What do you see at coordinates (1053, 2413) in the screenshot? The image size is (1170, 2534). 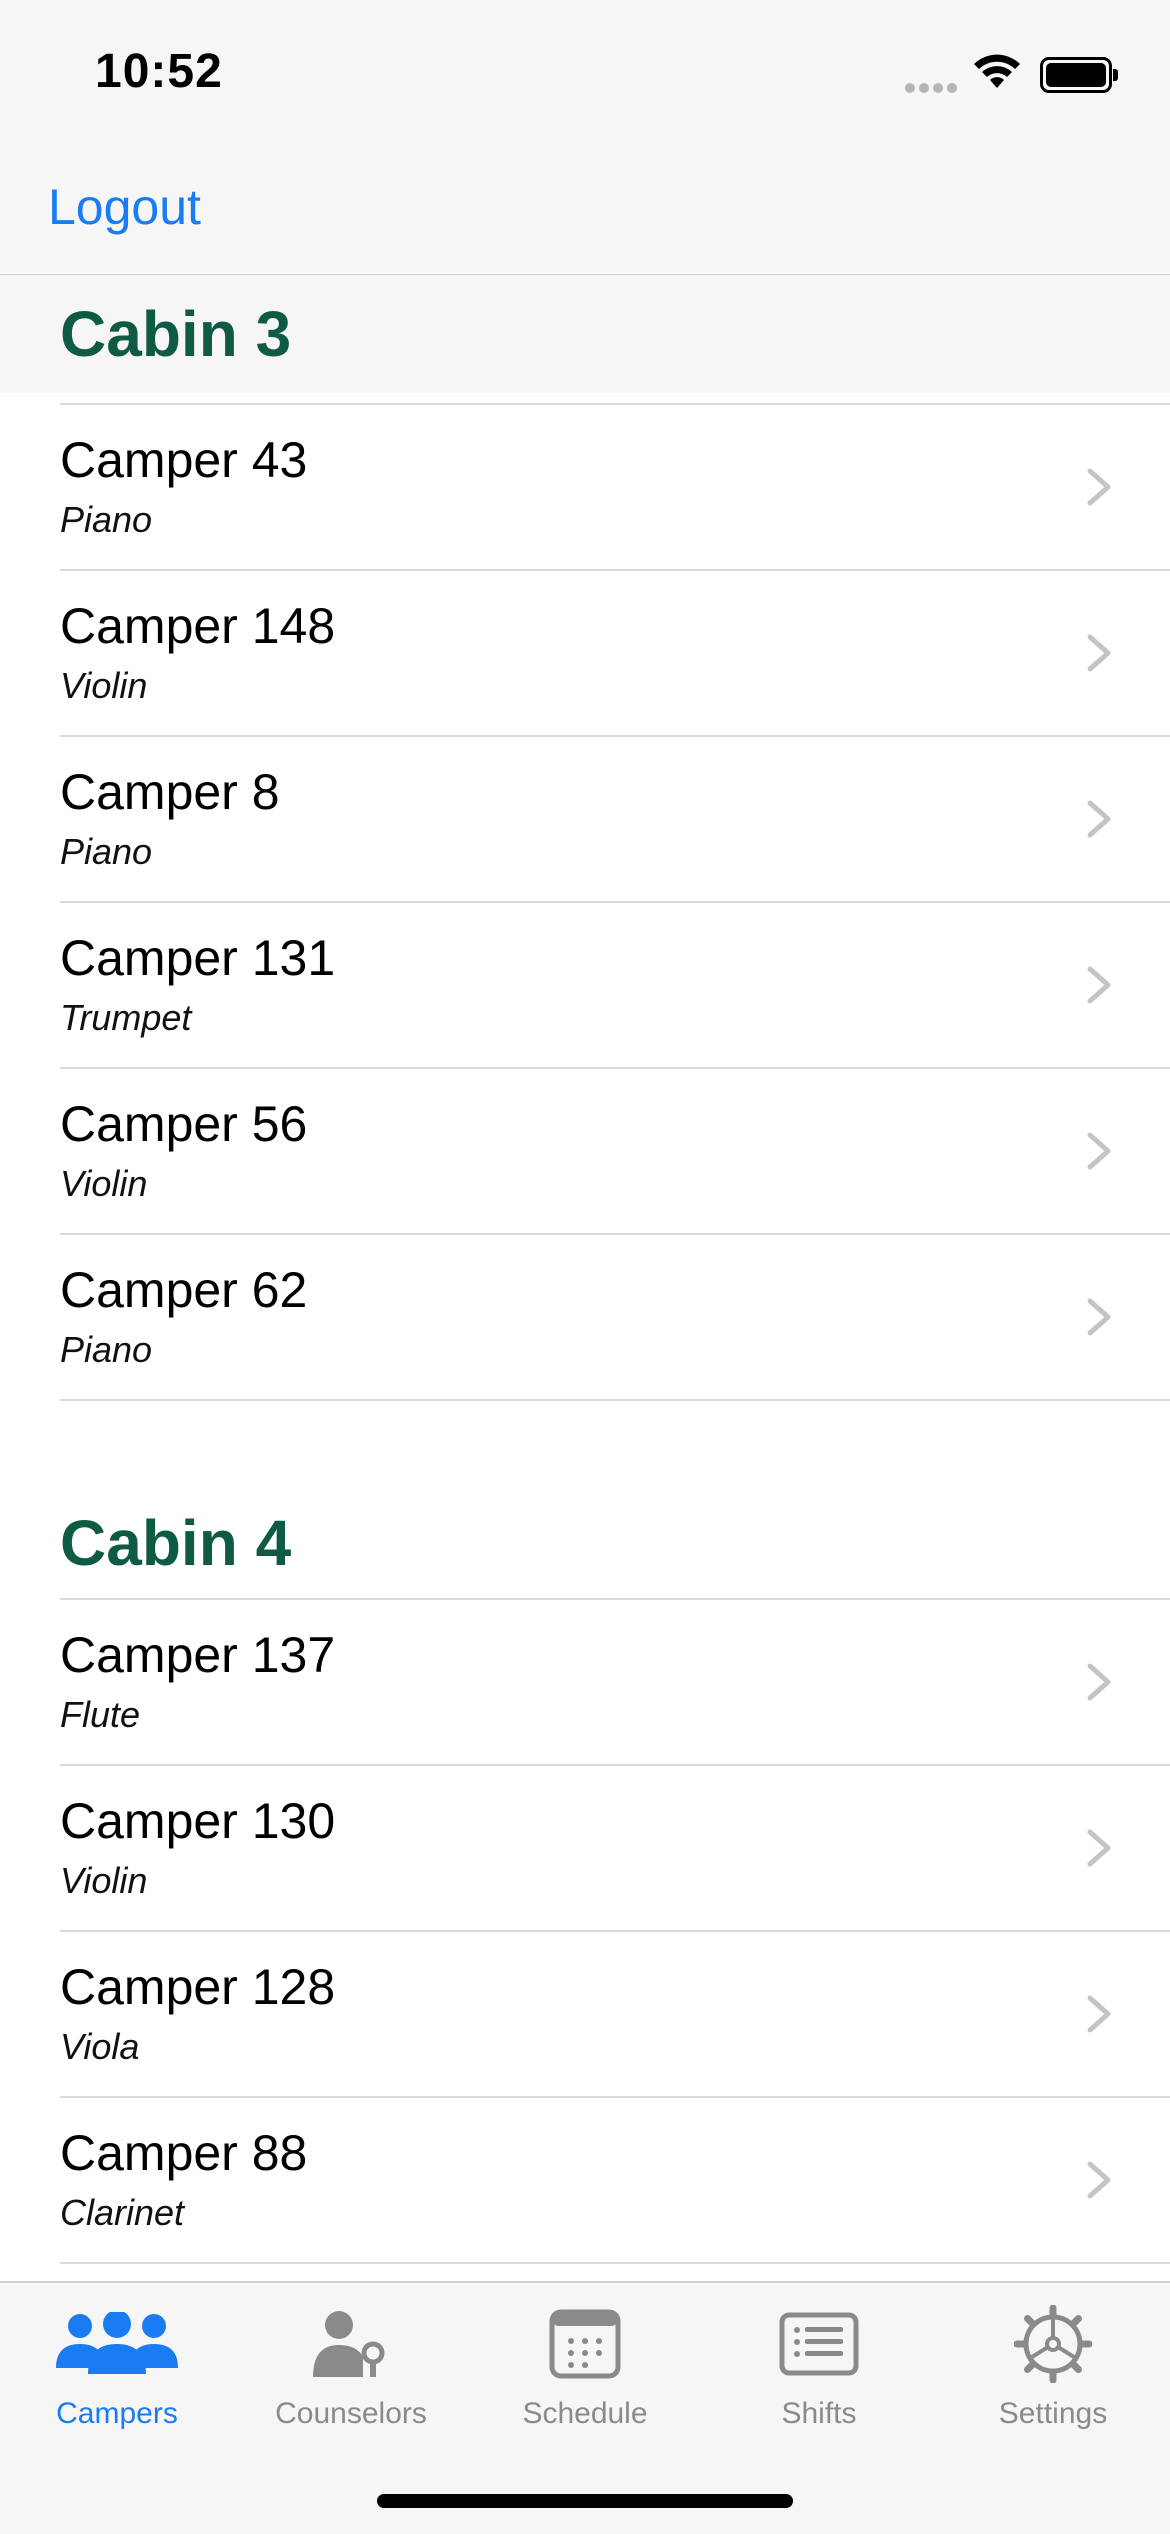 I see `tab-label: Settings` at bounding box center [1053, 2413].